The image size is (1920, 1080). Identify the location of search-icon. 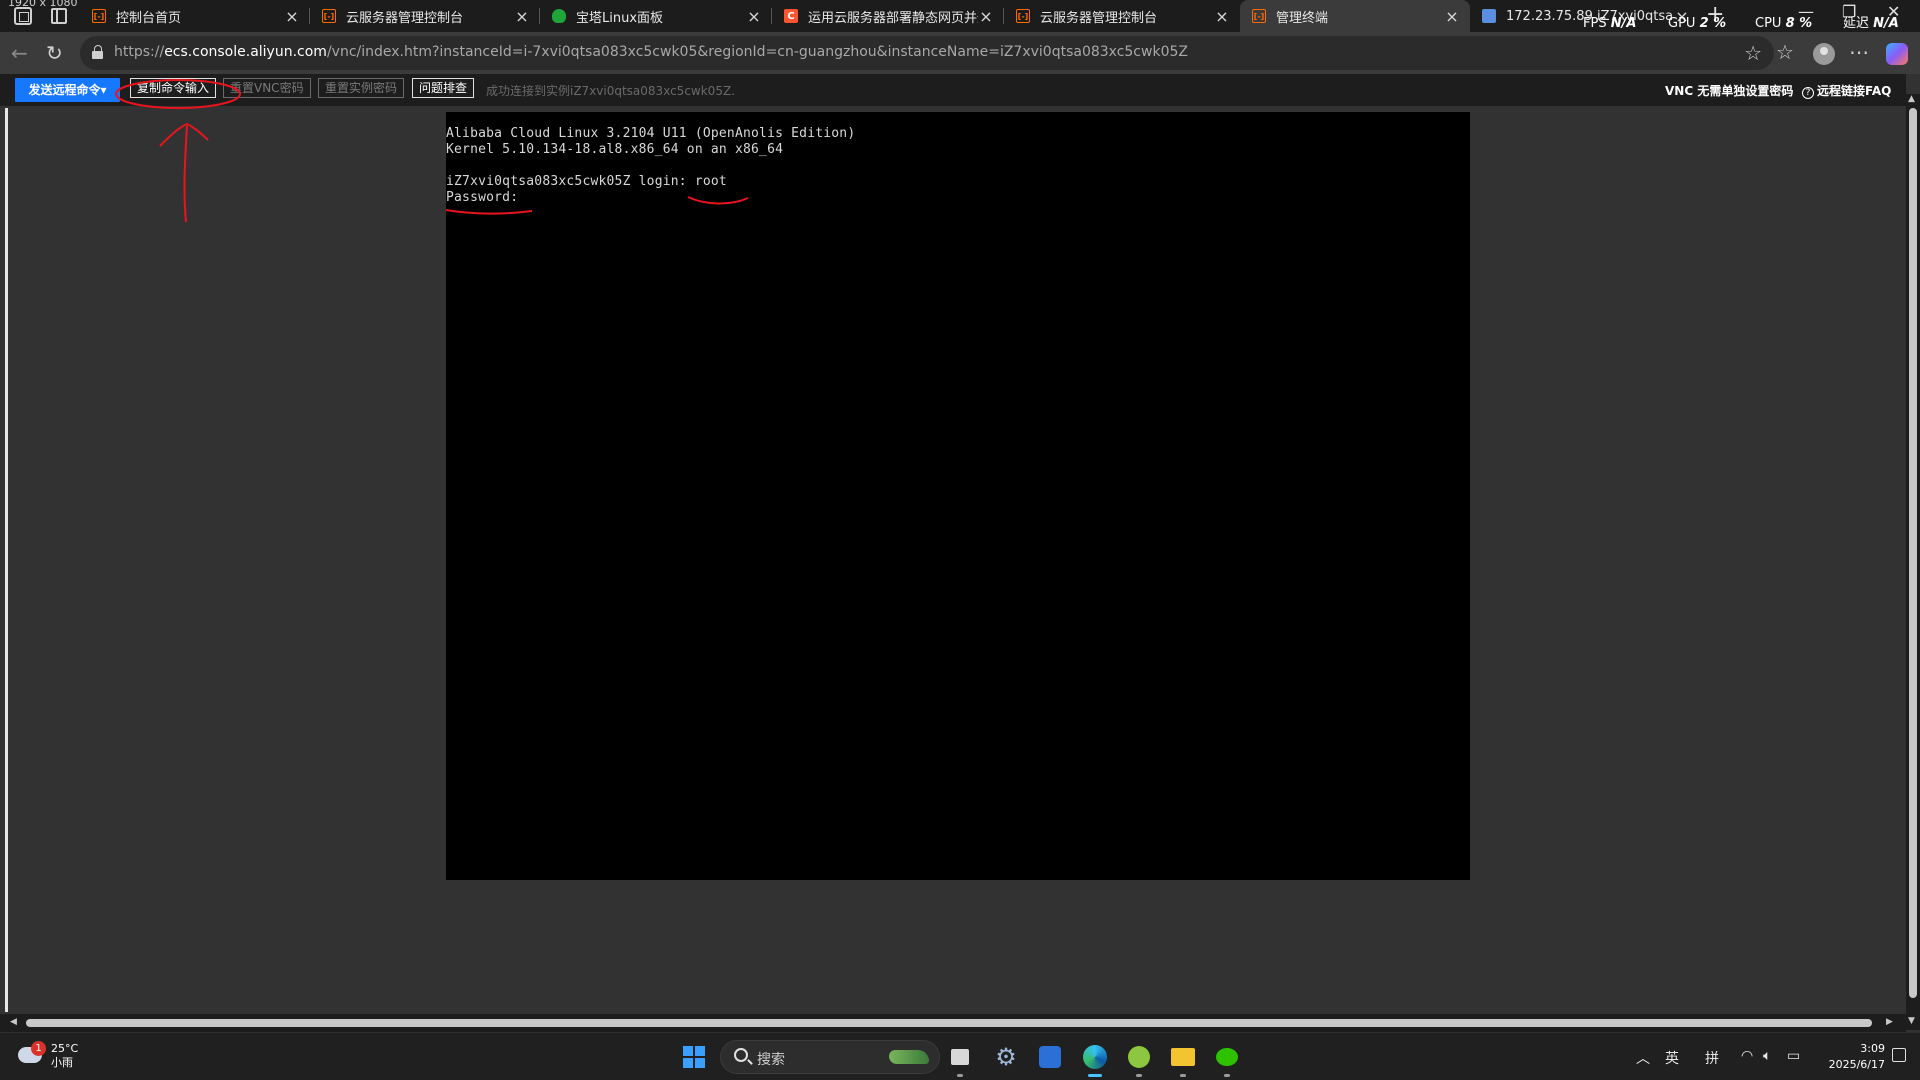
(741, 1055).